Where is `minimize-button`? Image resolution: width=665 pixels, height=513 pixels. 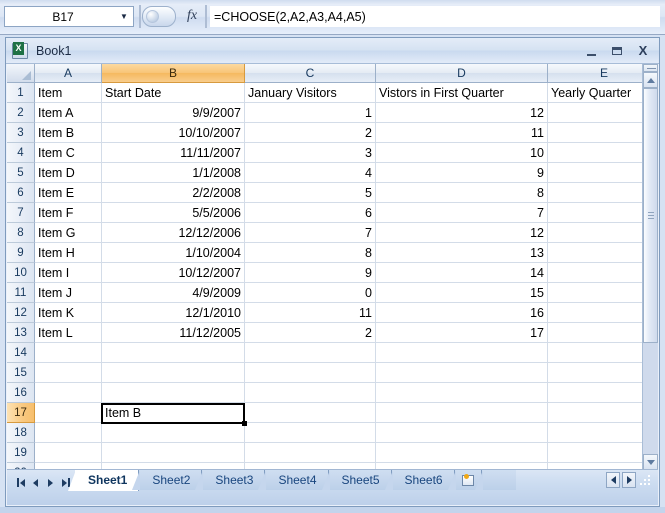 minimize-button is located at coordinates (591, 51).